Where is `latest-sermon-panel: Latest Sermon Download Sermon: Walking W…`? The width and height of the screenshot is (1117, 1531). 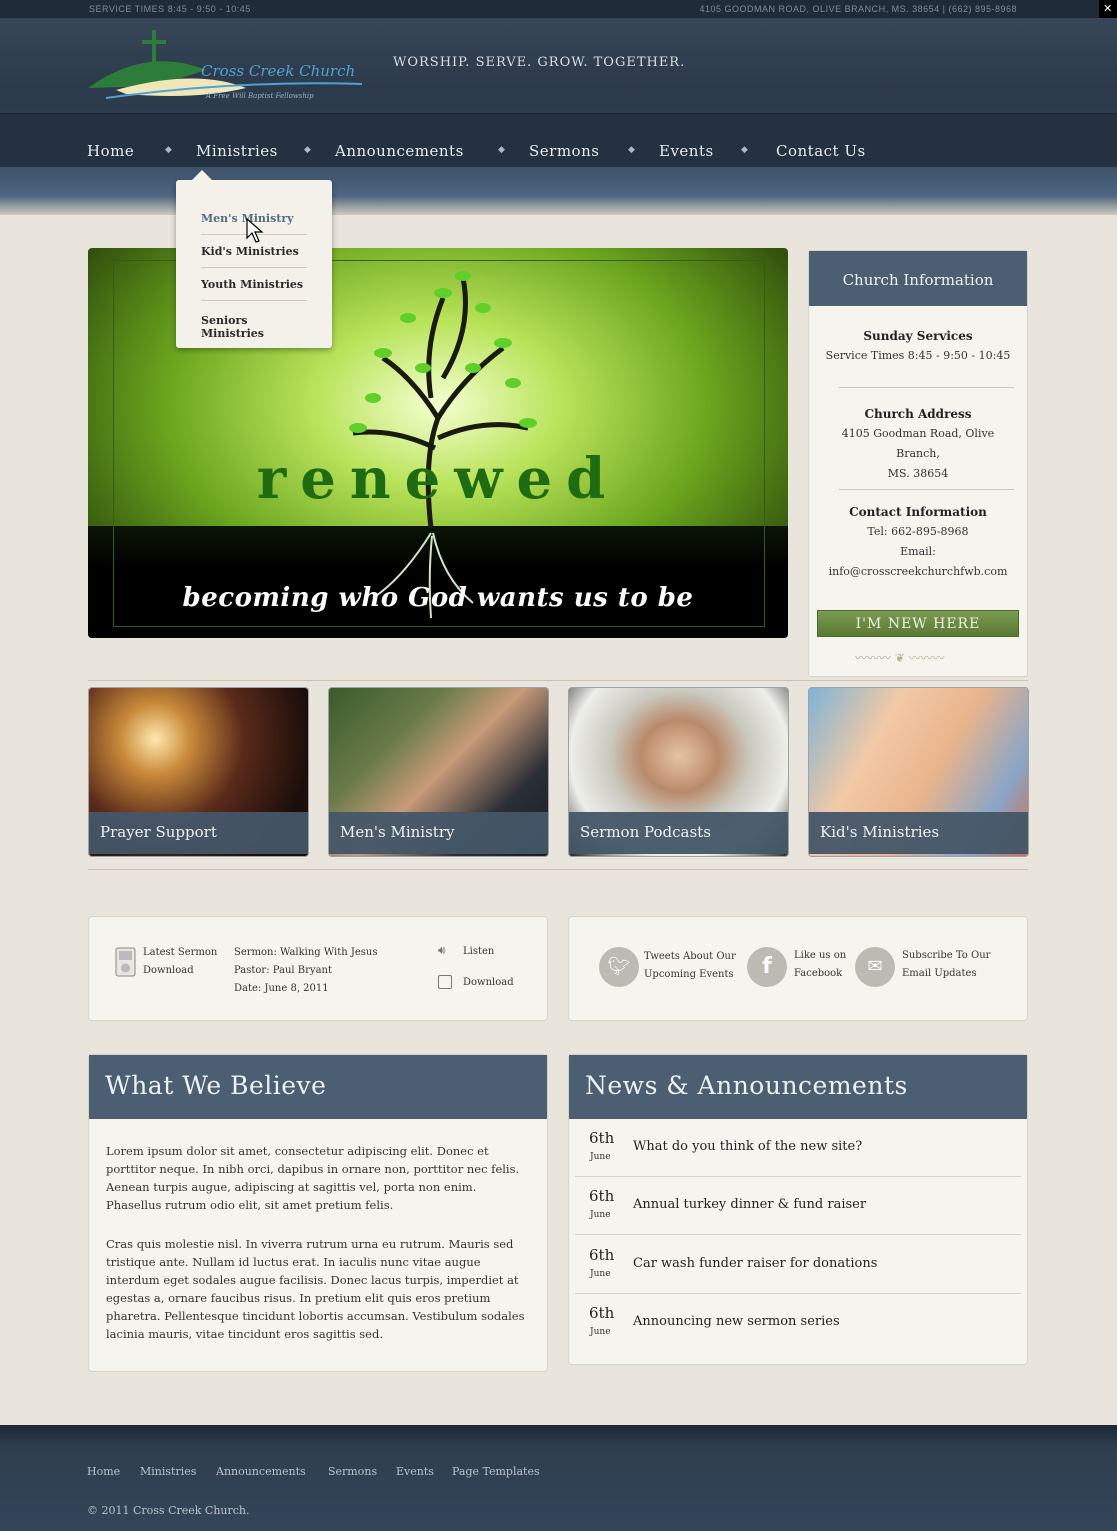 latest-sermon-panel: Latest Sermon Download Sermon: Walking W… is located at coordinates (318, 968).